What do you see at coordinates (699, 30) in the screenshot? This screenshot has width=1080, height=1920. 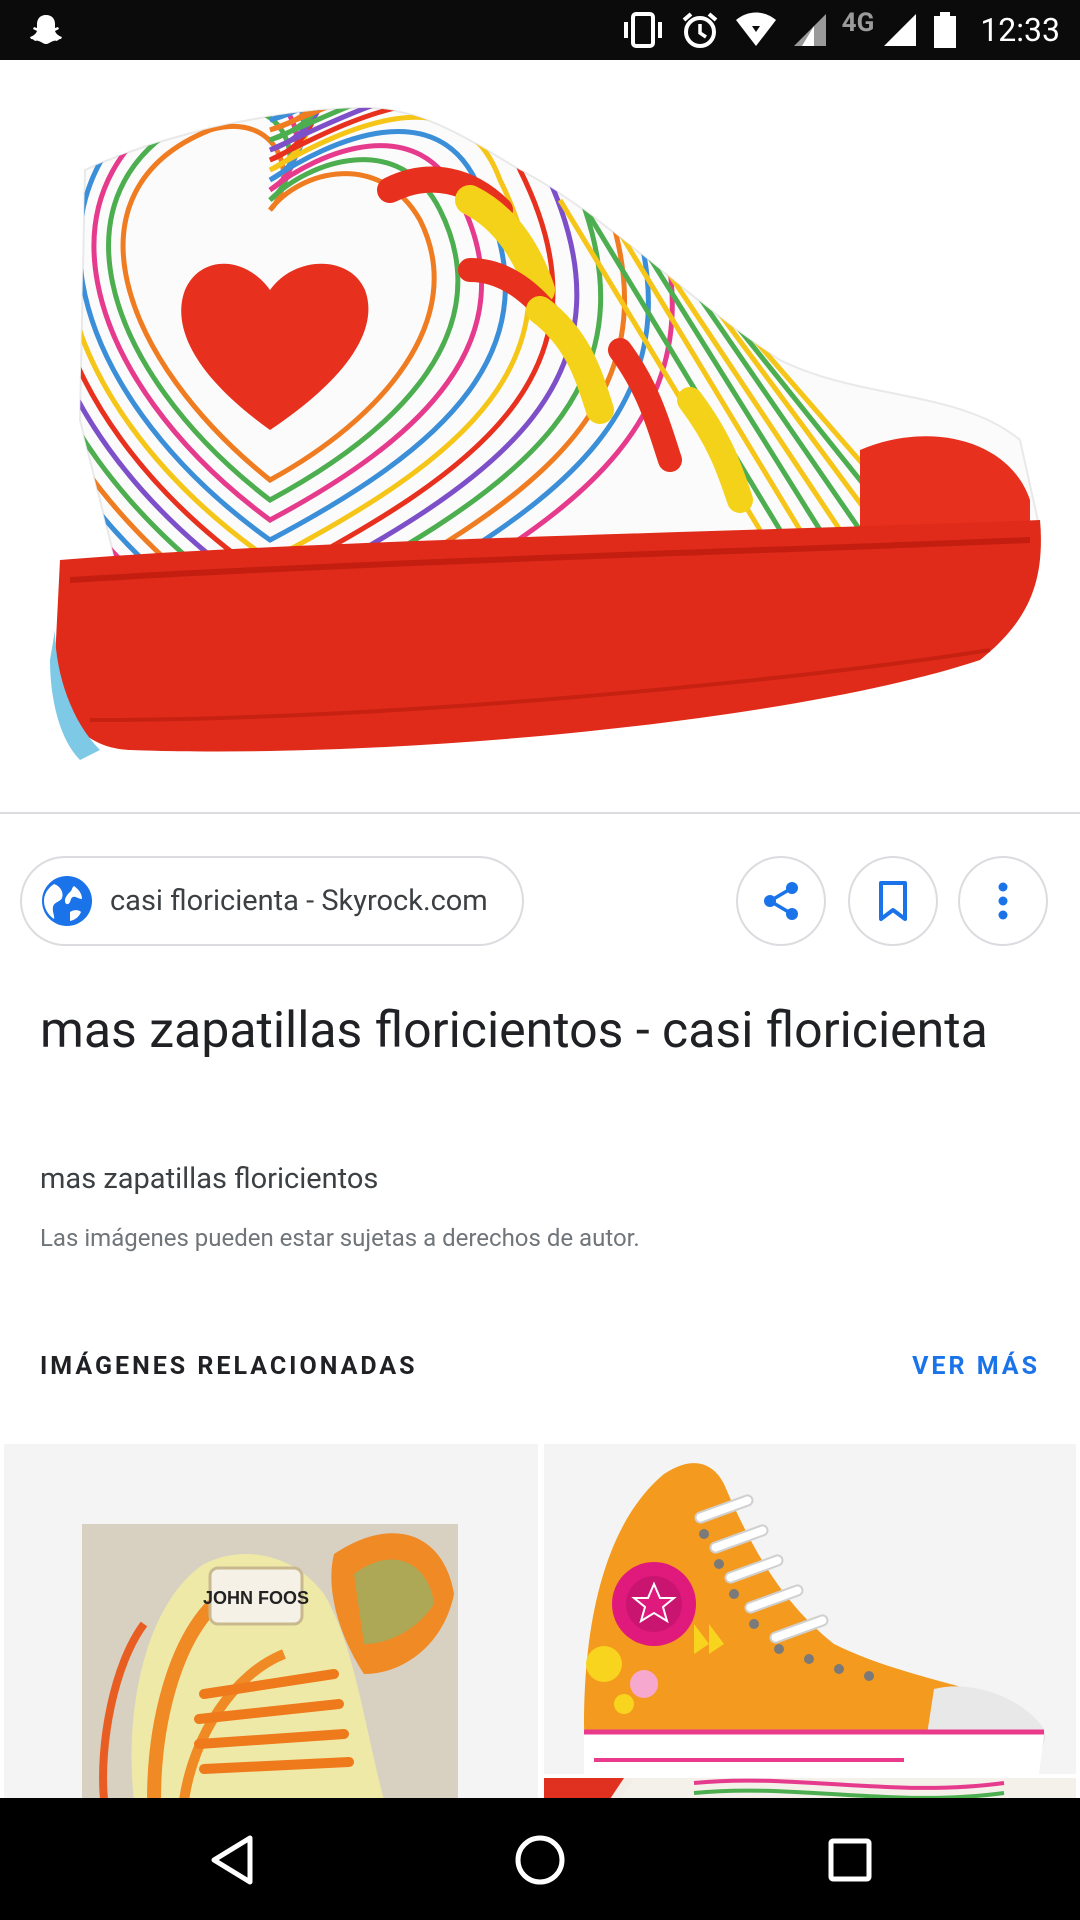 I see `alarm-icon` at bounding box center [699, 30].